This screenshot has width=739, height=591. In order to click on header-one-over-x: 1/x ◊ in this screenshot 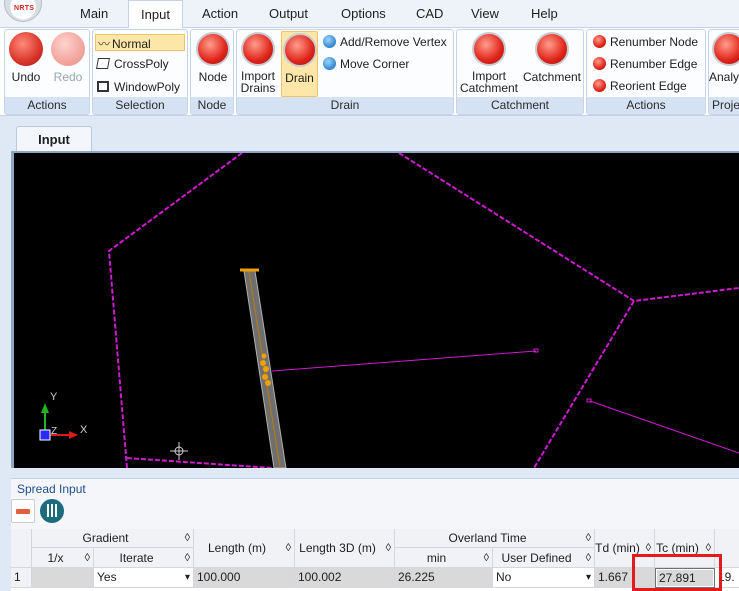, I will do `click(63, 558)`.